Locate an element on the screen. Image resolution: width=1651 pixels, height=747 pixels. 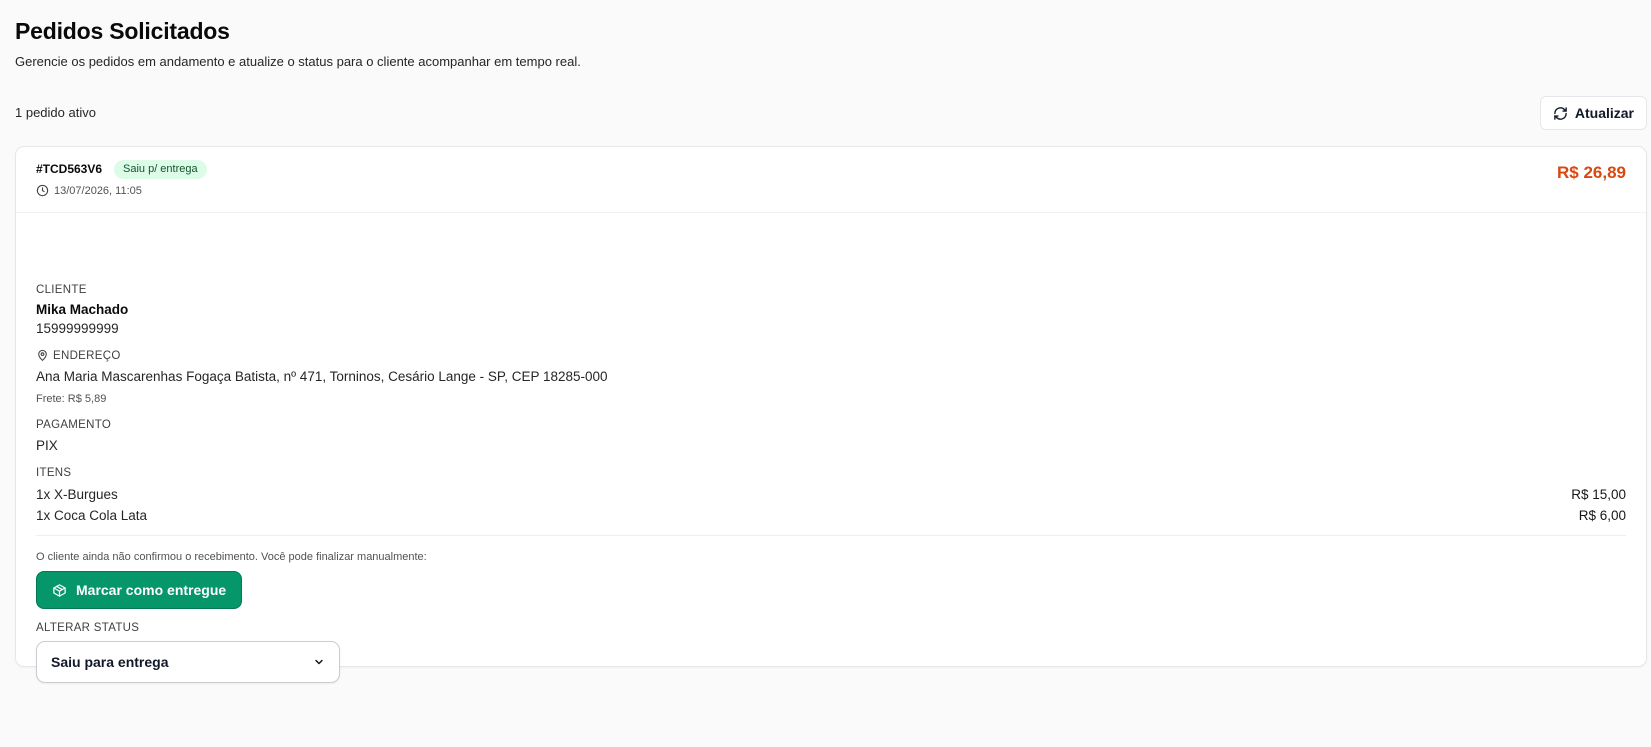
items-label: ITENS is located at coordinates (54, 473).